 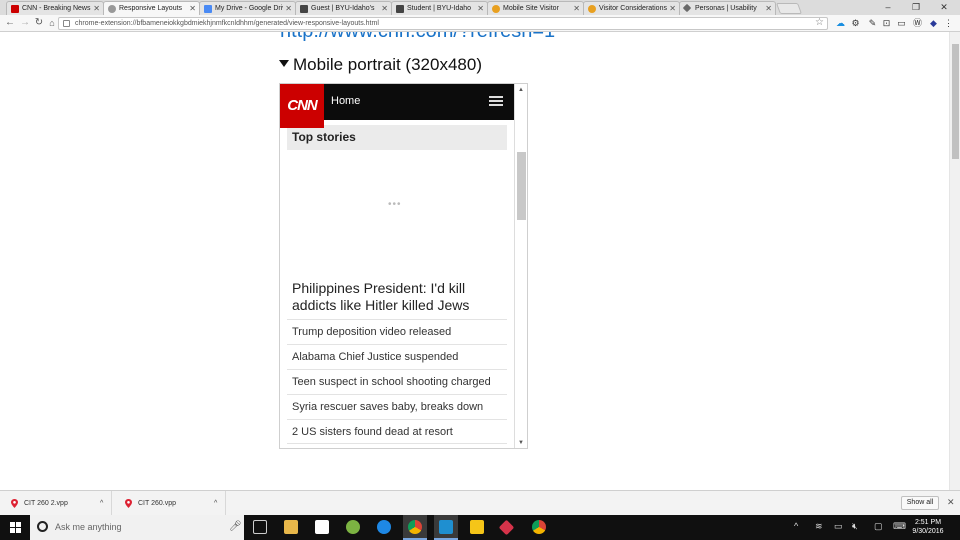 I want to click on wifi-icon: ≋, so click(x=819, y=526).